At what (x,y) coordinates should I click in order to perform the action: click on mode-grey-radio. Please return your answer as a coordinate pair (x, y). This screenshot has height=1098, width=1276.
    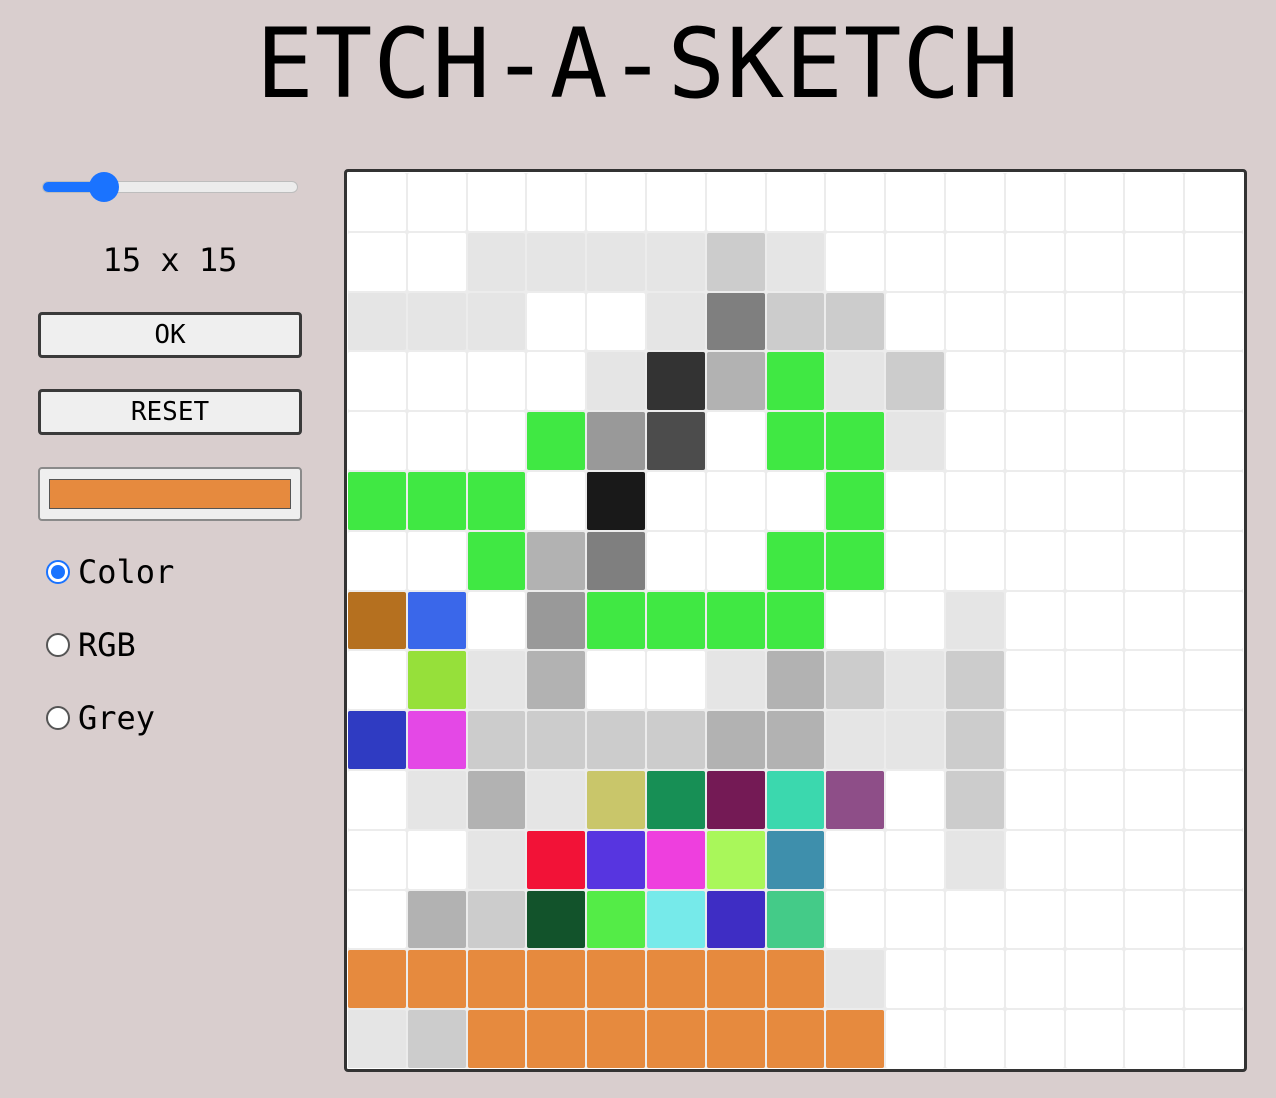
    Looking at the image, I should click on (58, 718).